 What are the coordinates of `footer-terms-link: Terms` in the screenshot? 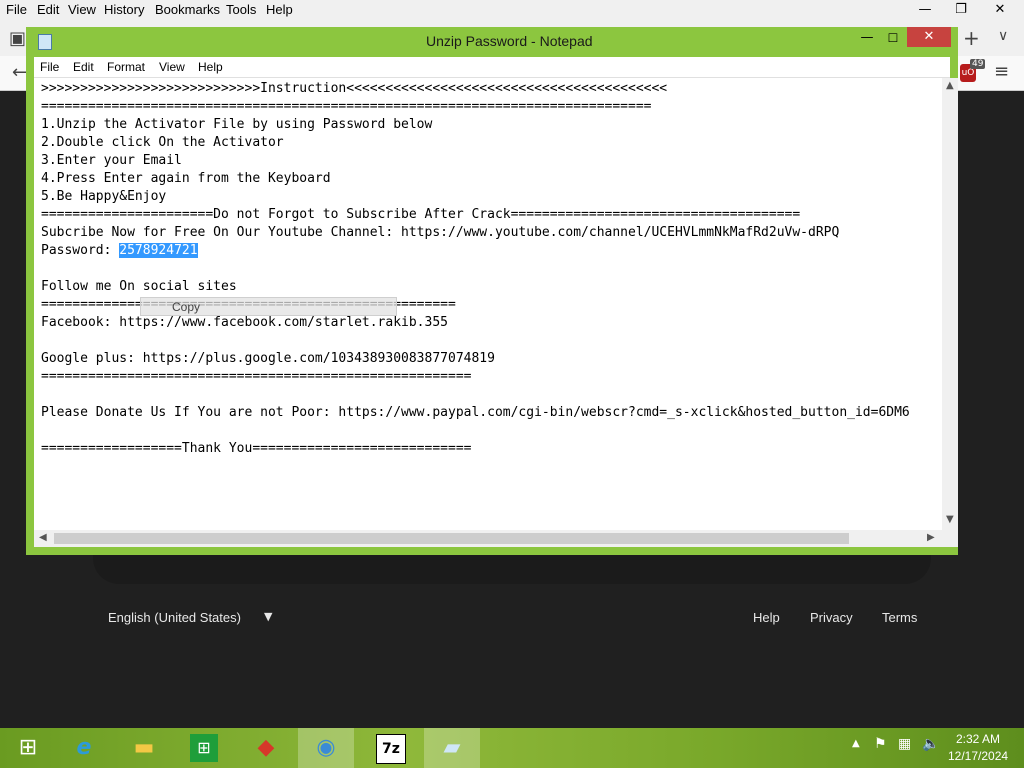 It's located at (899, 617).